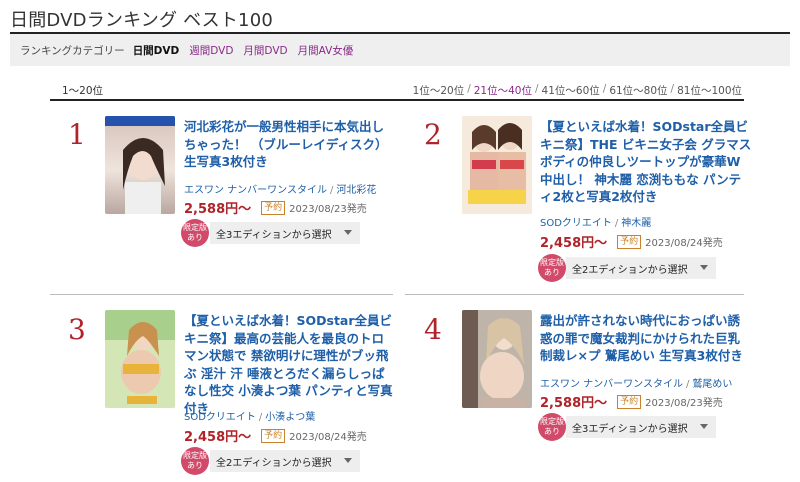  I want to click on rank-number: 3, so click(77, 329).